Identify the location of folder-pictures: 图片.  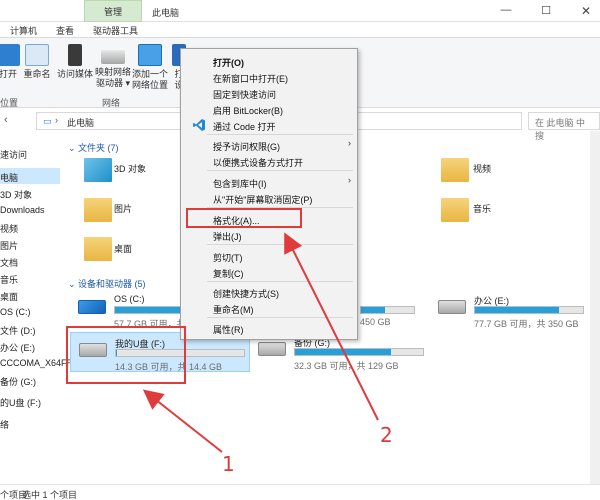
(108, 210).